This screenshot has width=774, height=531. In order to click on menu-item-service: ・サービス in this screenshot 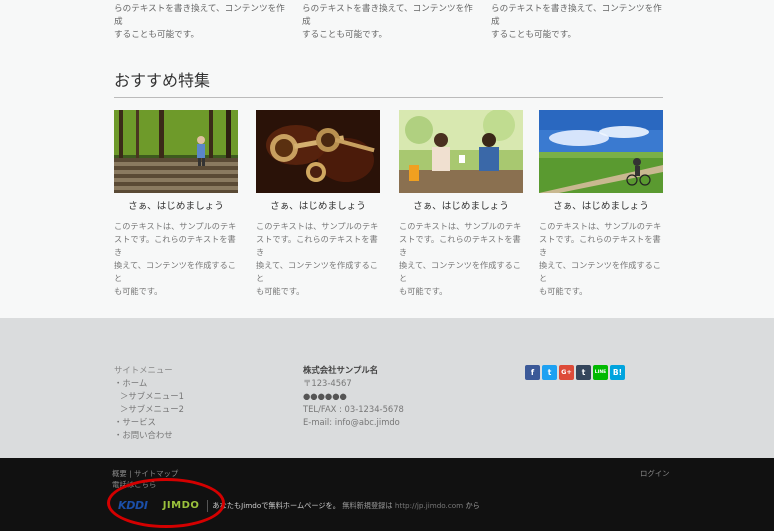, I will do `click(149, 422)`.